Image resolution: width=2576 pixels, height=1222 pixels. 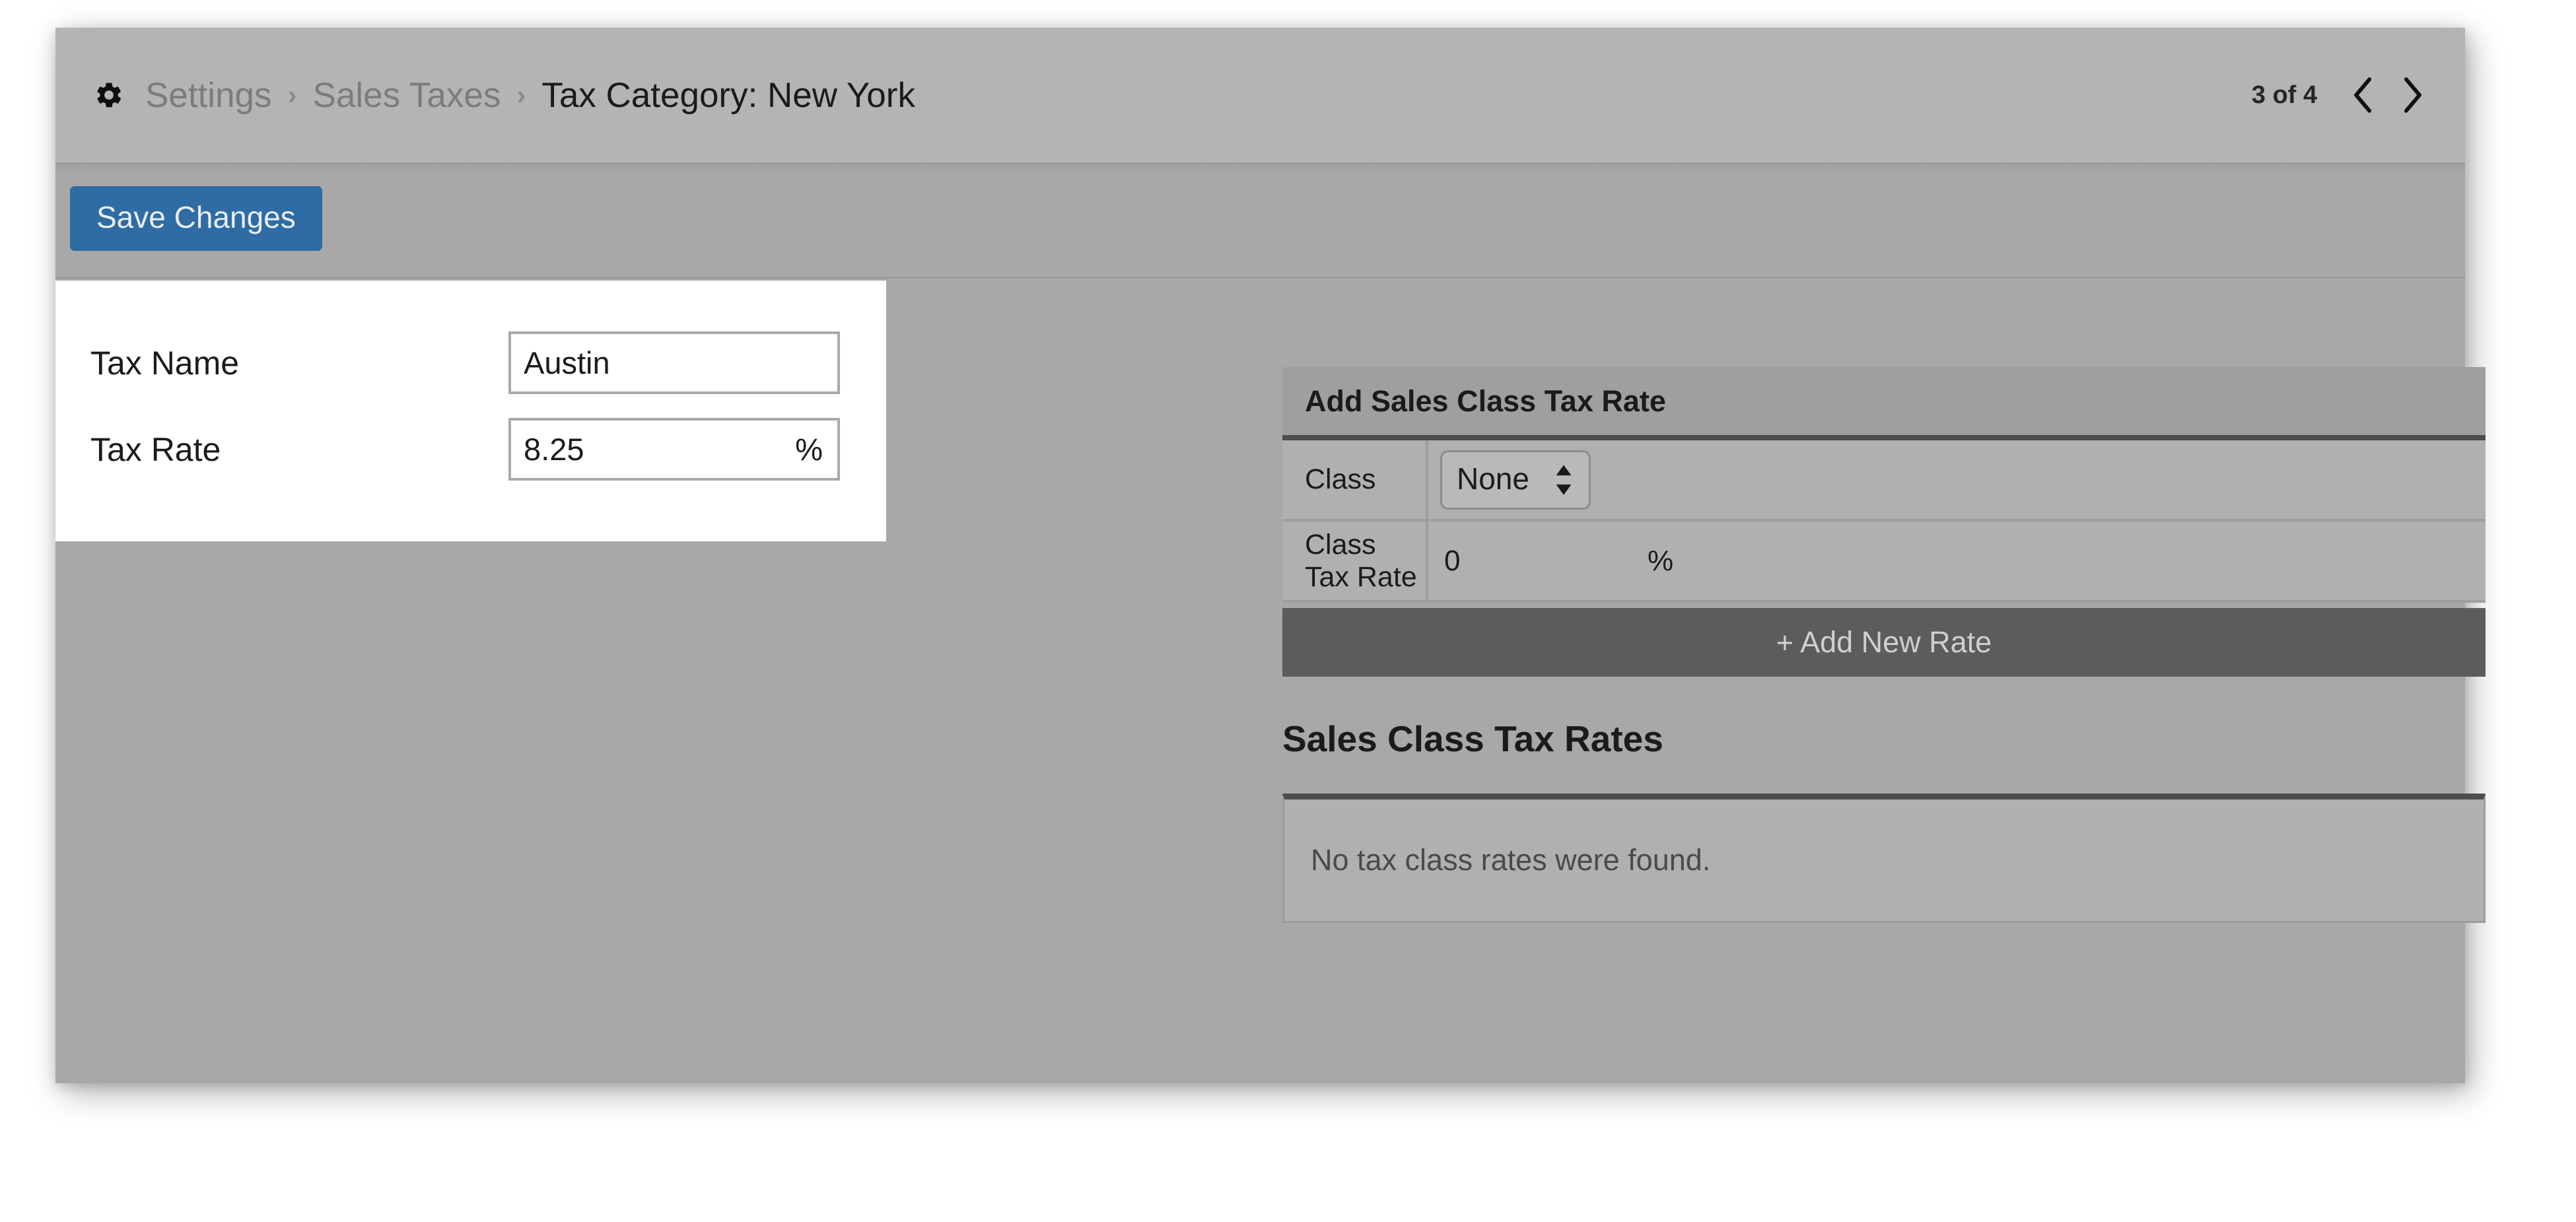 I want to click on table-row-class-tax-rate: Class Tax Rate 0 %, so click(x=1884, y=562).